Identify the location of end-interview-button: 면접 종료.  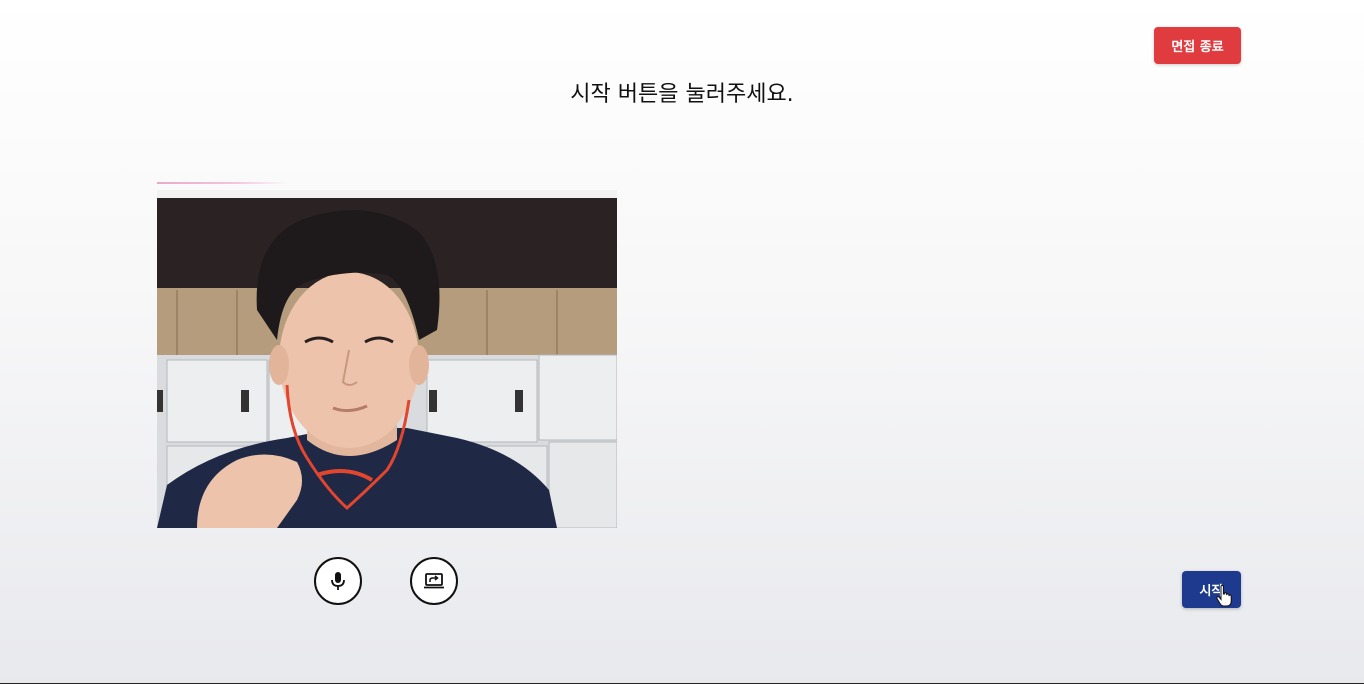
(1197, 45).